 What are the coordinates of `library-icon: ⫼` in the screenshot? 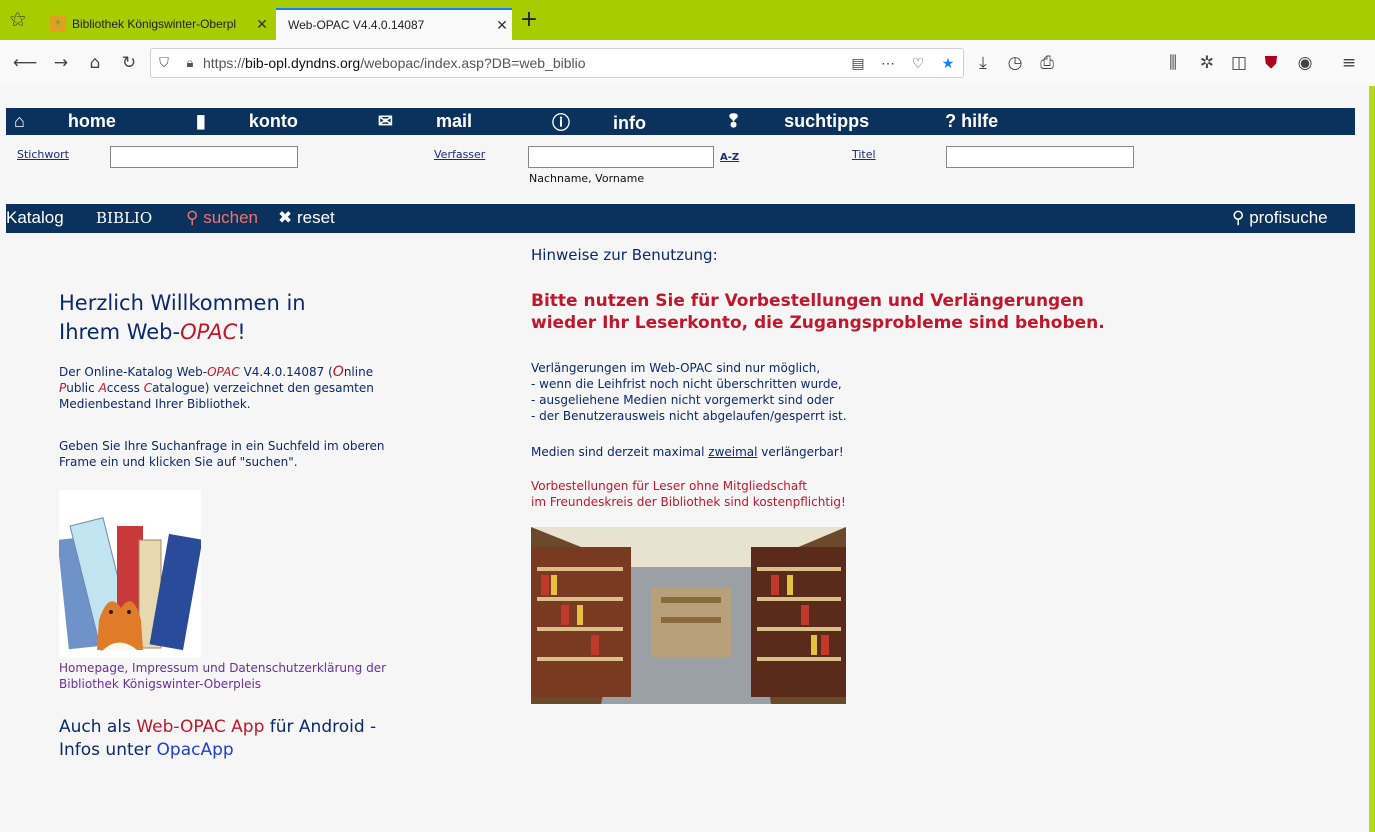 It's located at (1173, 63).